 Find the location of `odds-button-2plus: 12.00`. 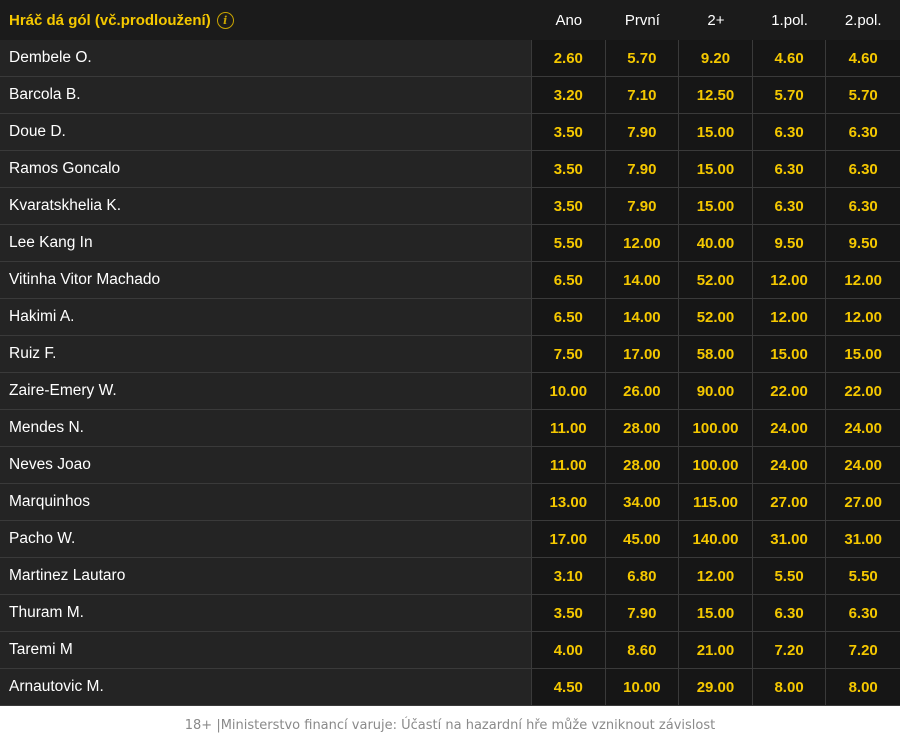

odds-button-2plus: 12.00 is located at coordinates (716, 576).